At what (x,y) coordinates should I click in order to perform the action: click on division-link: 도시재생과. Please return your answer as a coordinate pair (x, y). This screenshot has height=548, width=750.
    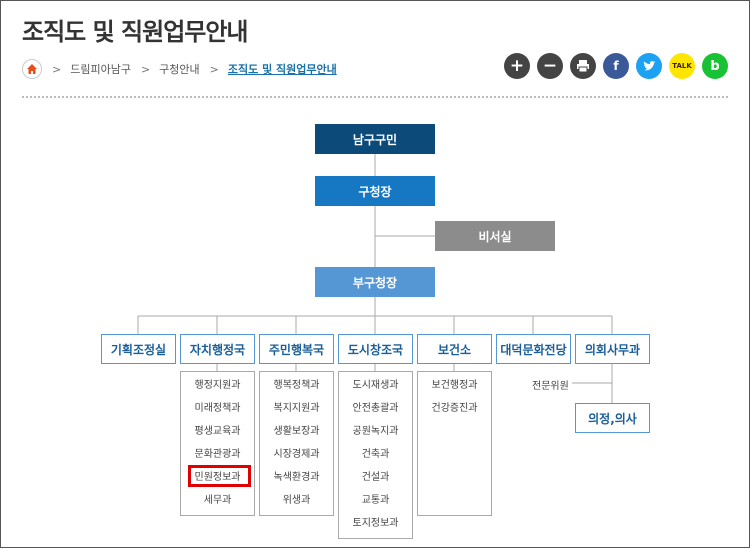
    Looking at the image, I should click on (375, 385).